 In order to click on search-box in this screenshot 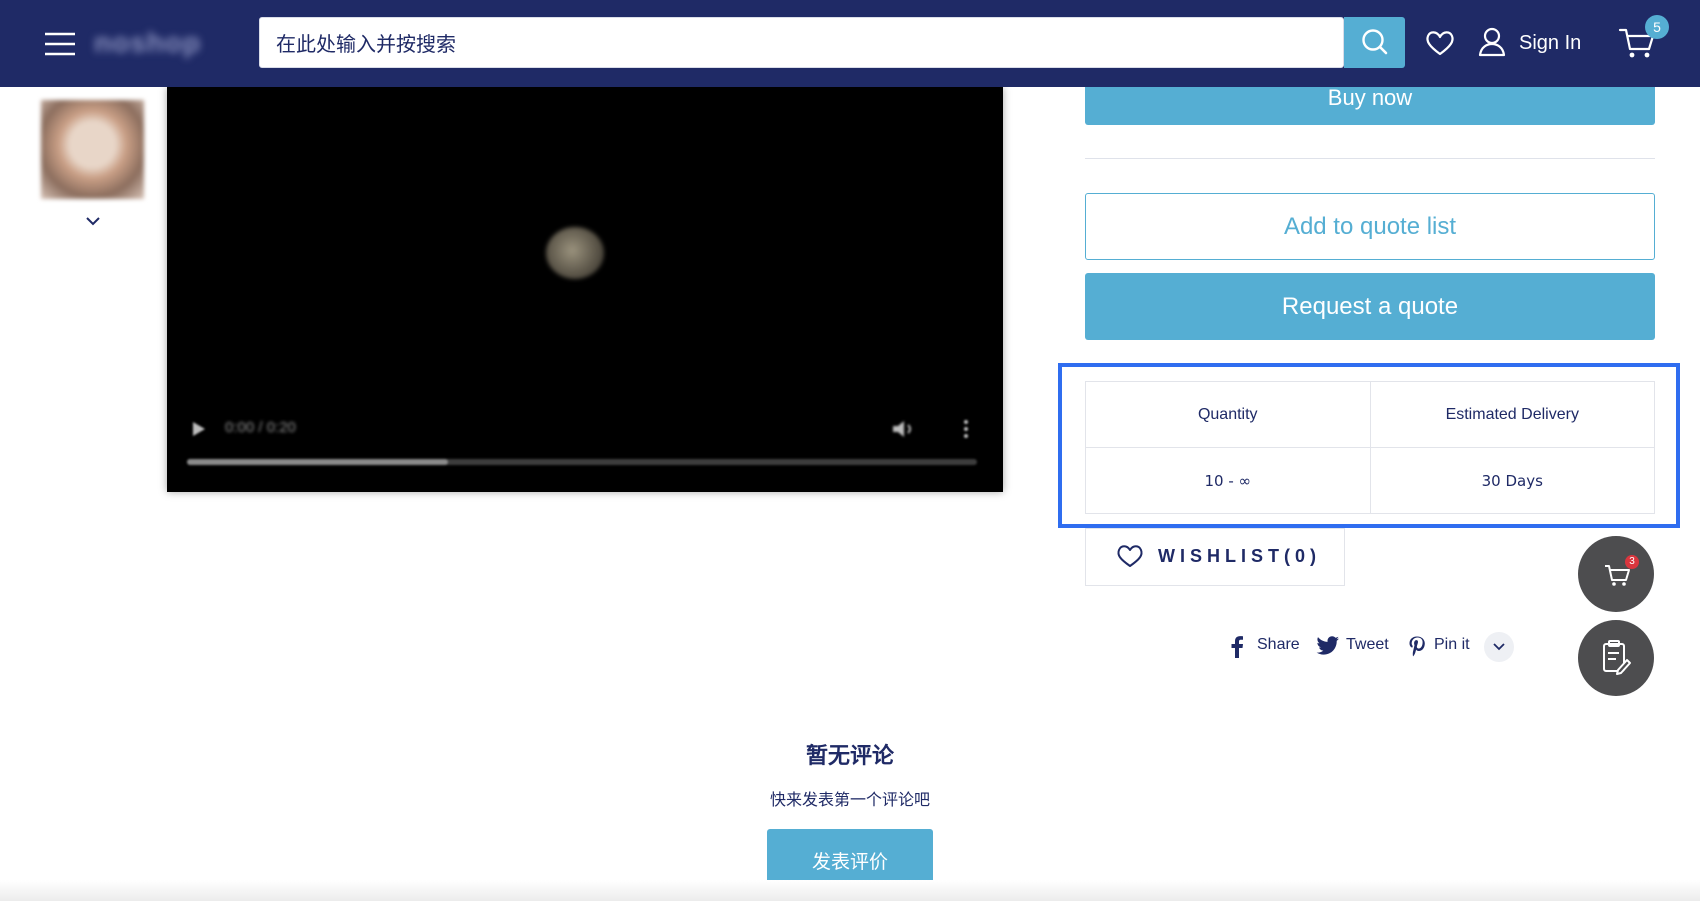, I will do `click(801, 43)`.